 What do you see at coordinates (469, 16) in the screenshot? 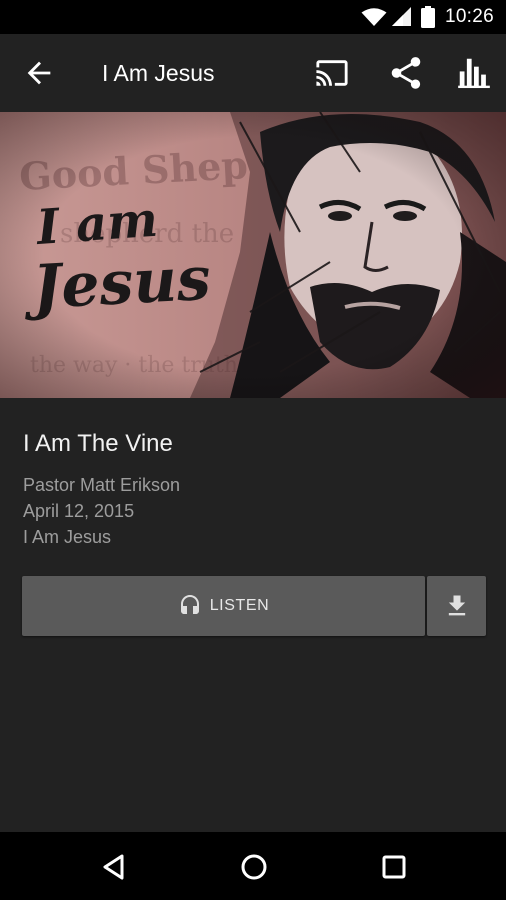
I see `status-time: 10:26` at bounding box center [469, 16].